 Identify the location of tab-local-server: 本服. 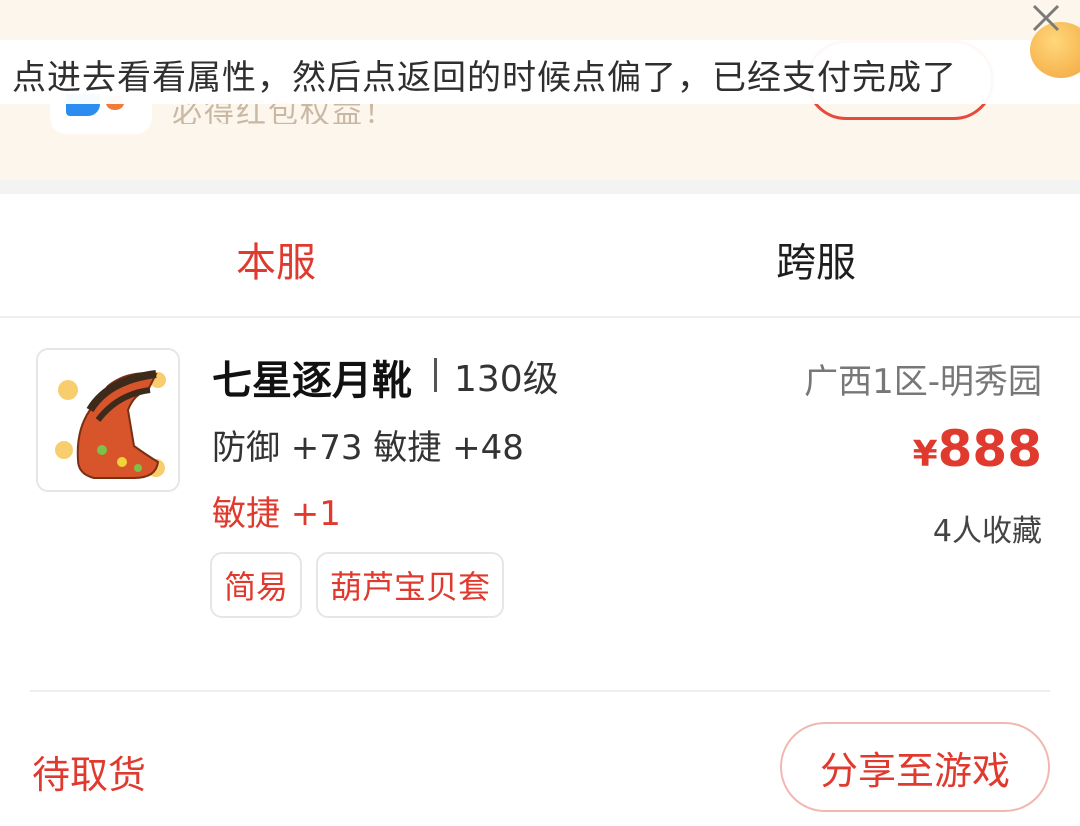
(276, 259).